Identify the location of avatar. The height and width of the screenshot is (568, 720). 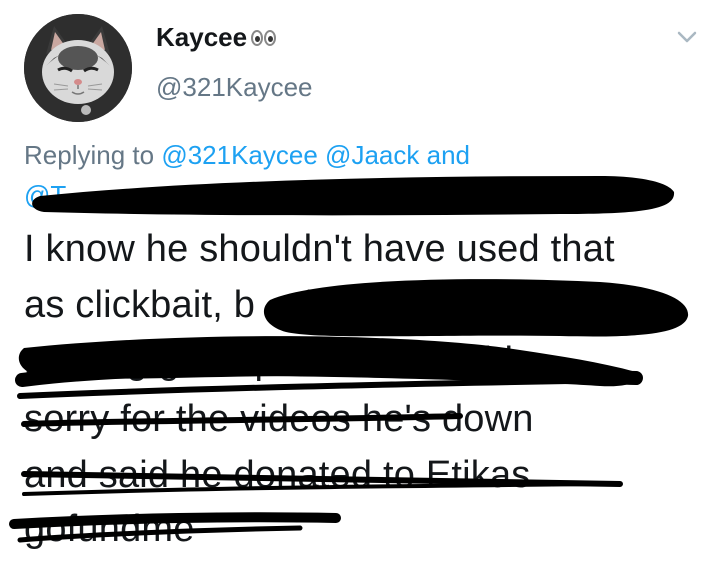
(78, 68).